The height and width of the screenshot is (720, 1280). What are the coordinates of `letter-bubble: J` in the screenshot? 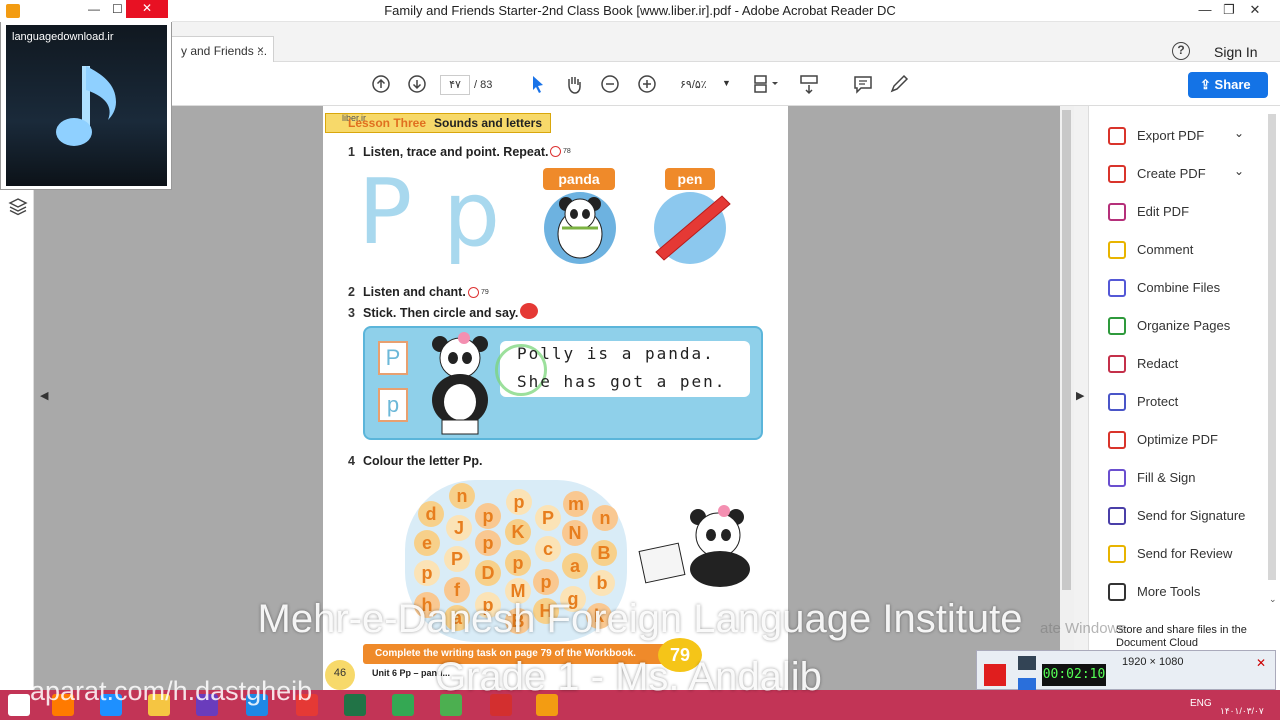 It's located at (459, 528).